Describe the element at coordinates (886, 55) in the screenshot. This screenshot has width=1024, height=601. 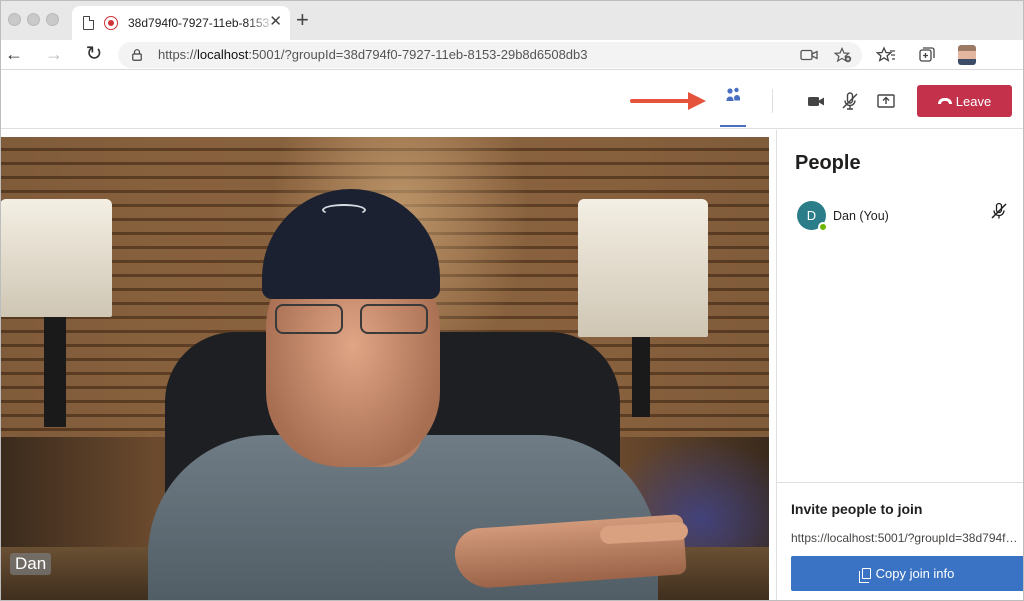
I see `favorites-icon` at that location.